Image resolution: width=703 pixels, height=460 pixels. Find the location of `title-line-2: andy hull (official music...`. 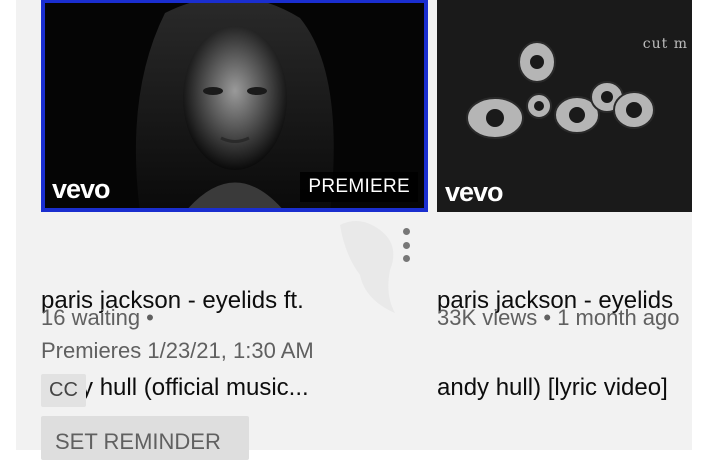

title-line-2: andy hull (official music... is located at coordinates (175, 387).